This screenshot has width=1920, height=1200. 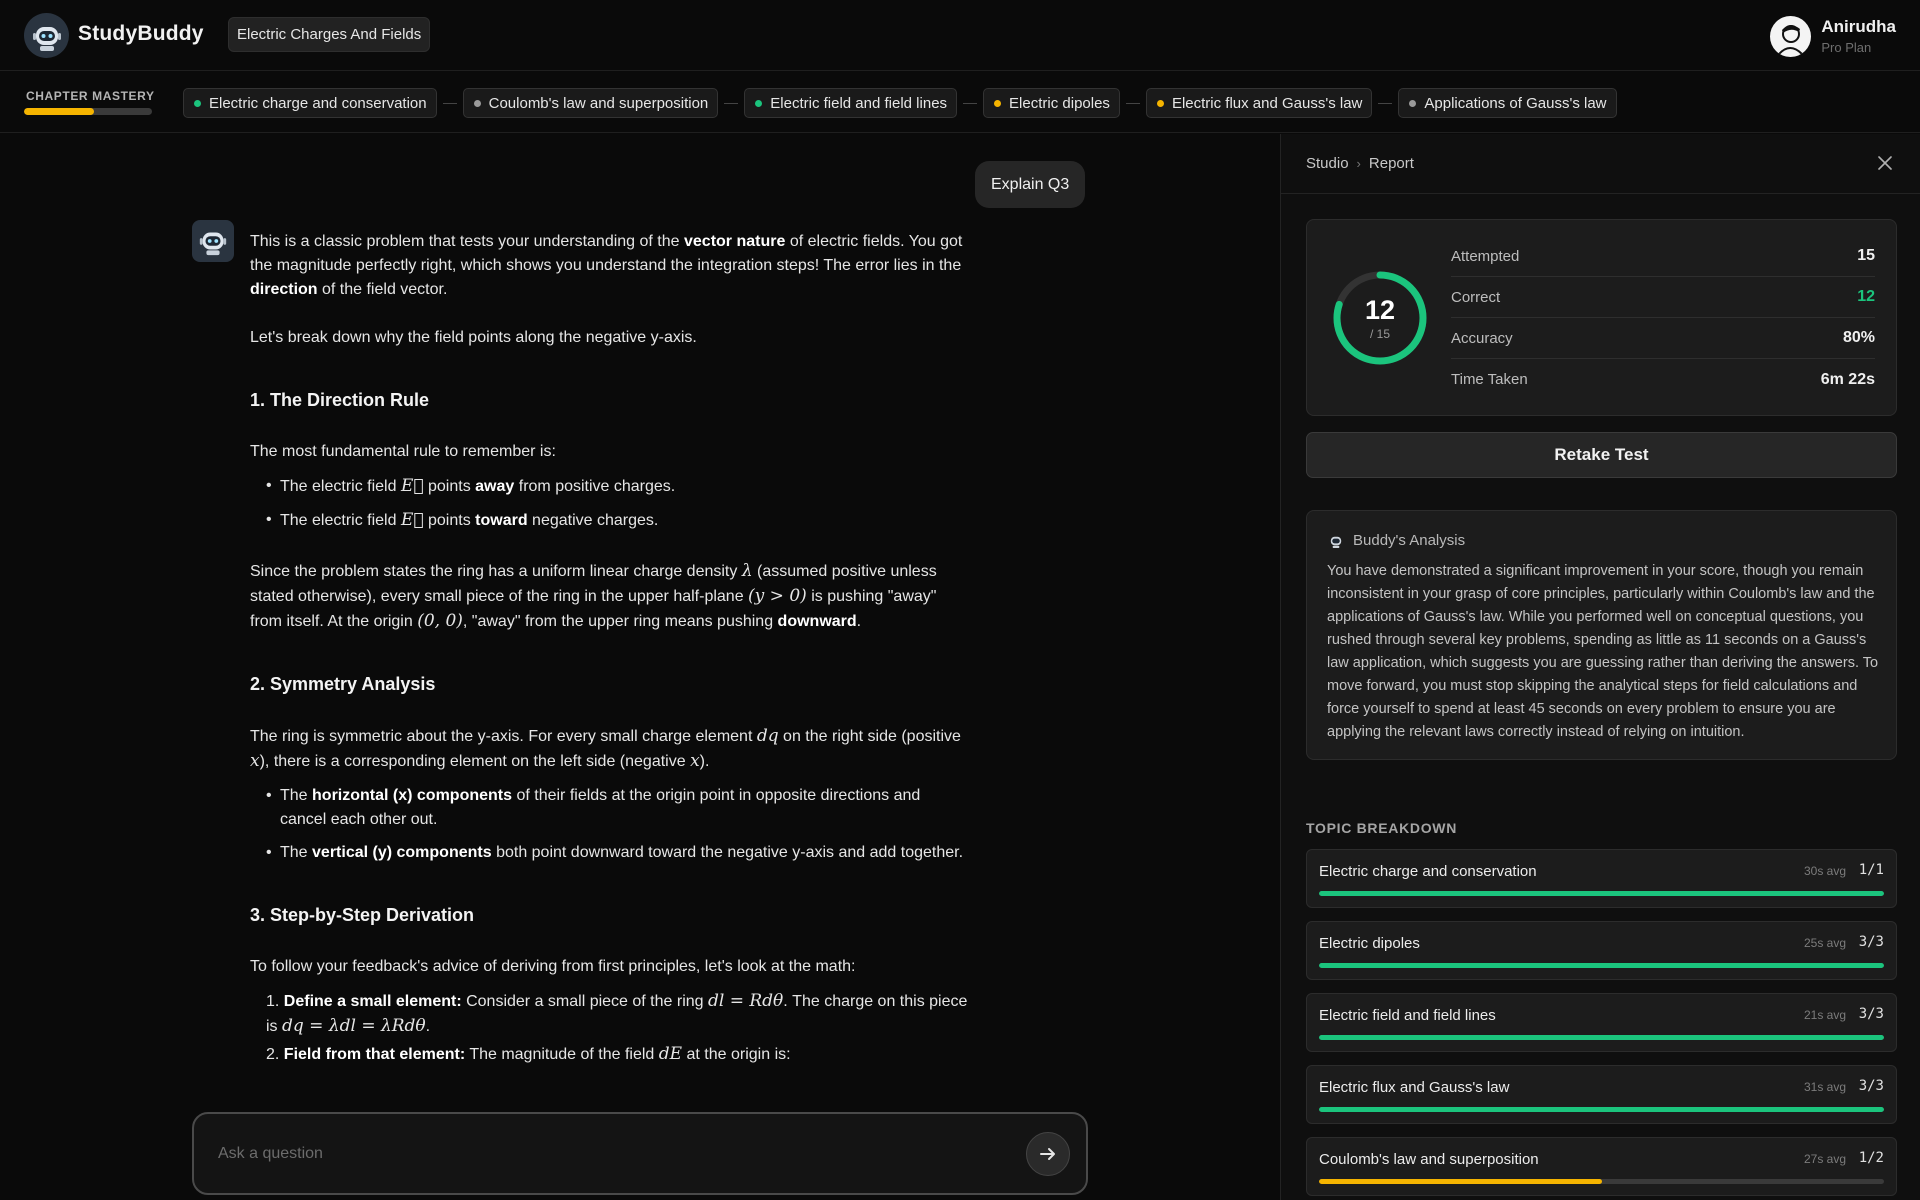 I want to click on topic-chip: Electric dipoles, so click(x=1051, y=103).